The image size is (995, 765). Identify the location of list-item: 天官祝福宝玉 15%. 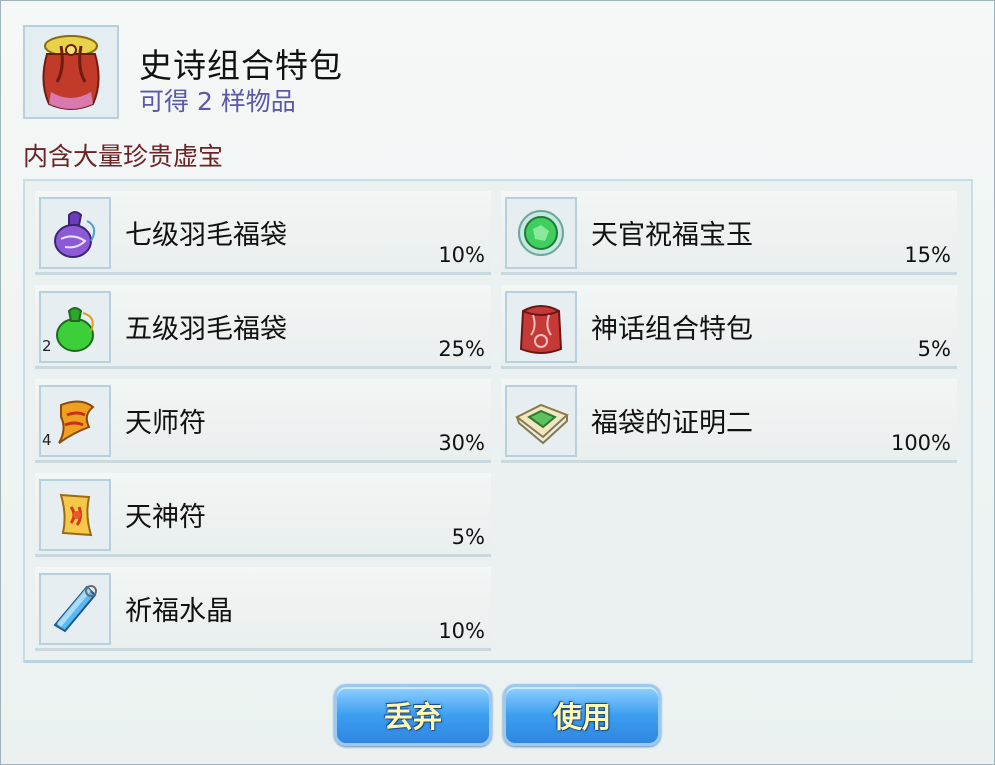
(729, 233).